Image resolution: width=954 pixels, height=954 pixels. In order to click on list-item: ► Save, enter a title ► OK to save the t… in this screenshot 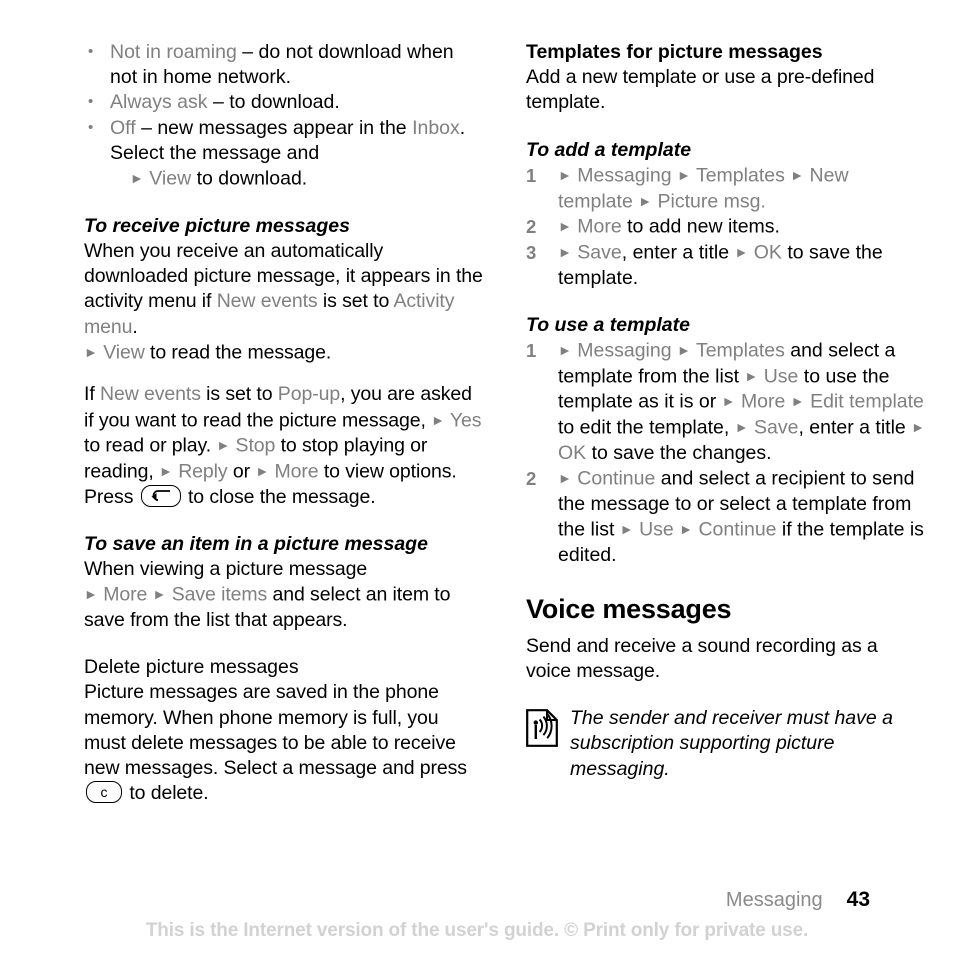, I will do `click(726, 265)`.